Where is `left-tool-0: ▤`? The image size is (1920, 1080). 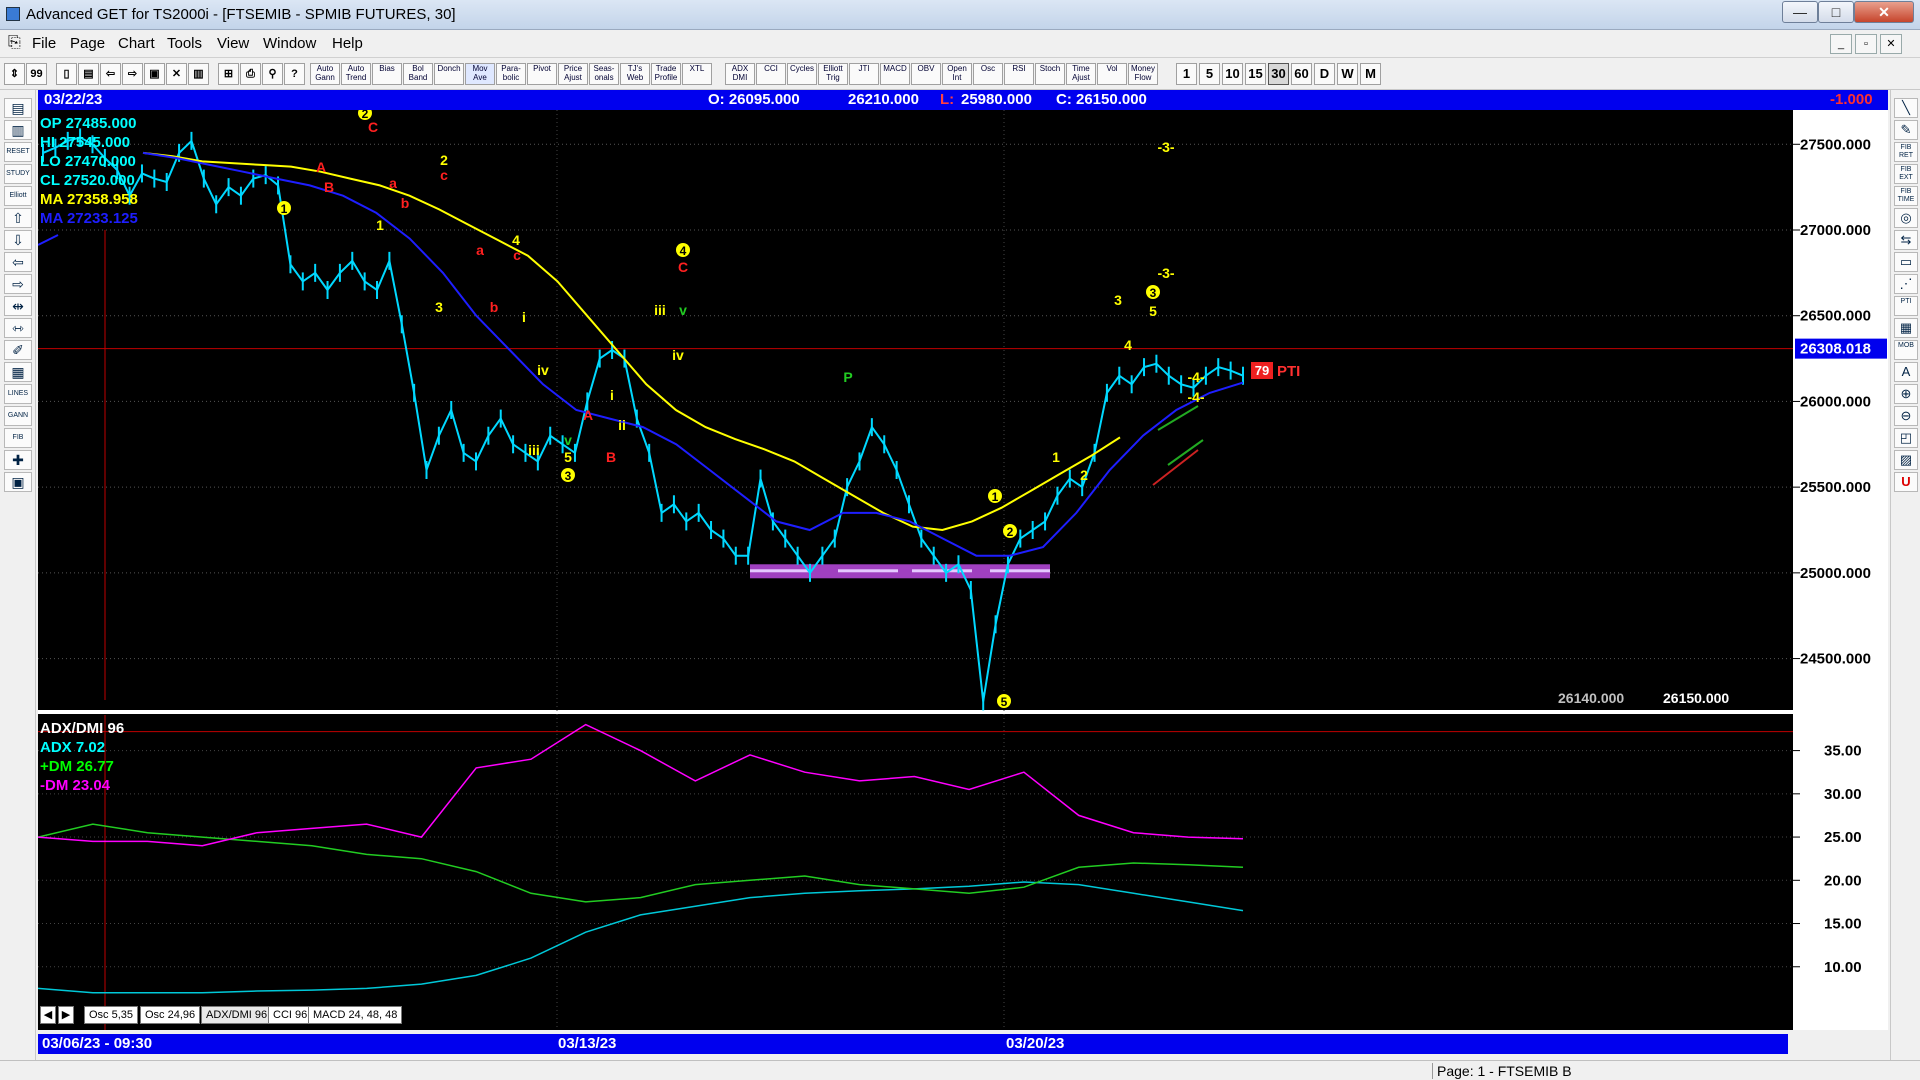 left-tool-0: ▤ is located at coordinates (18, 108).